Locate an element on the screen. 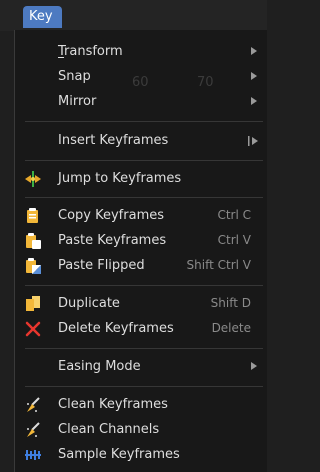 This screenshot has height=472, width=320. duplicate-icon is located at coordinates (33, 303).